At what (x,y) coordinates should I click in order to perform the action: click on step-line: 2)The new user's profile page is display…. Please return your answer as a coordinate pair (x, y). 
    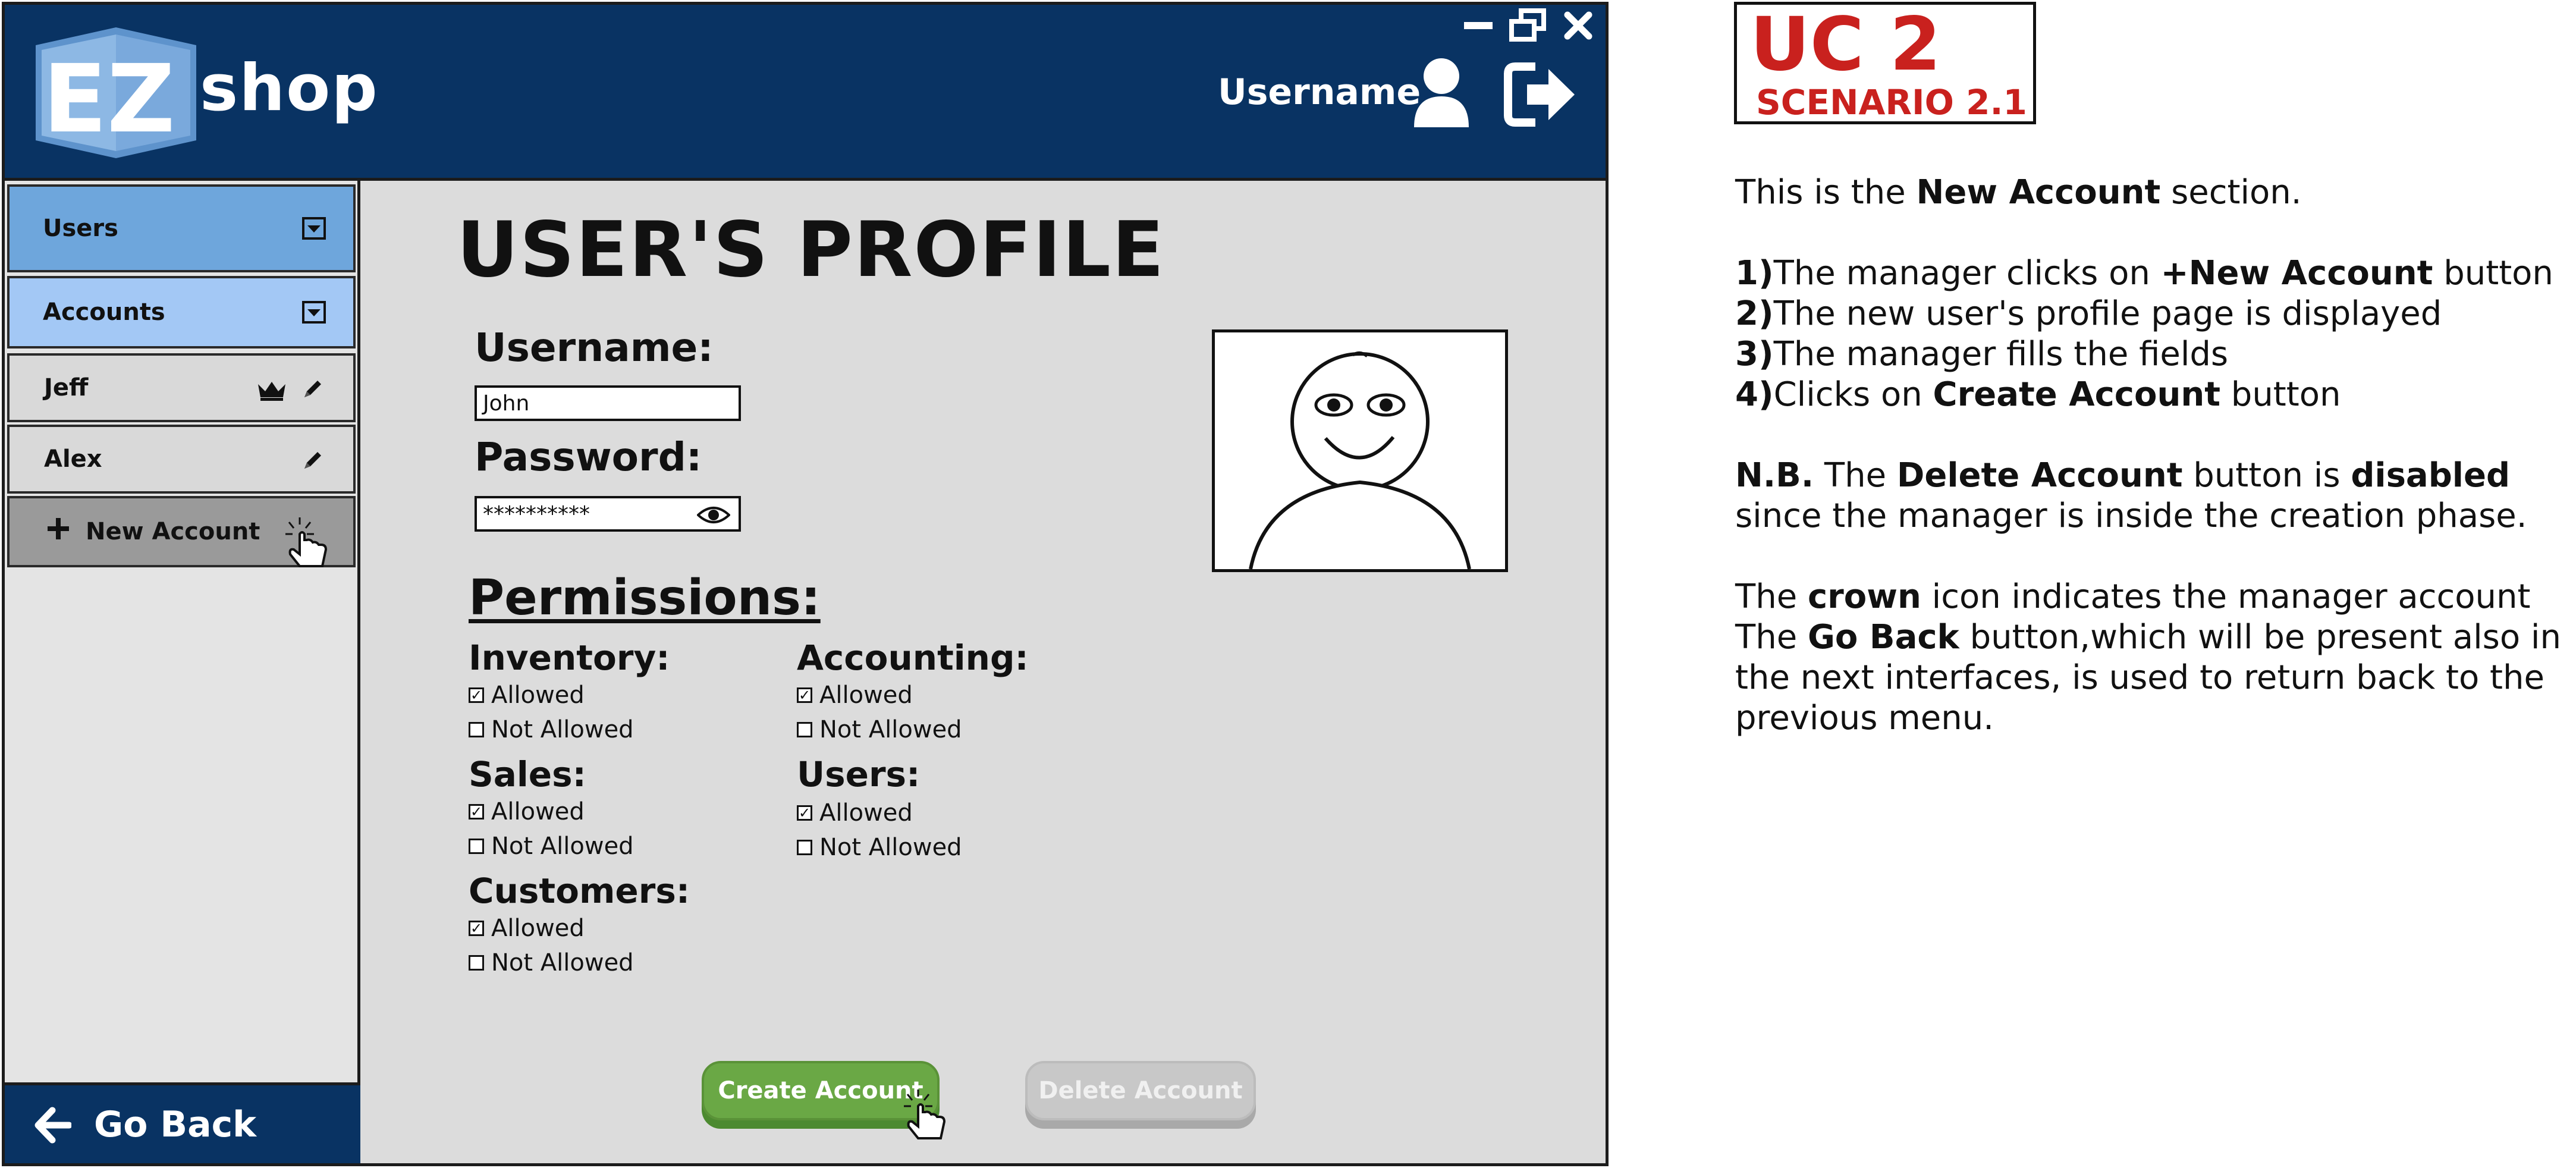
    Looking at the image, I should click on (2151, 314).